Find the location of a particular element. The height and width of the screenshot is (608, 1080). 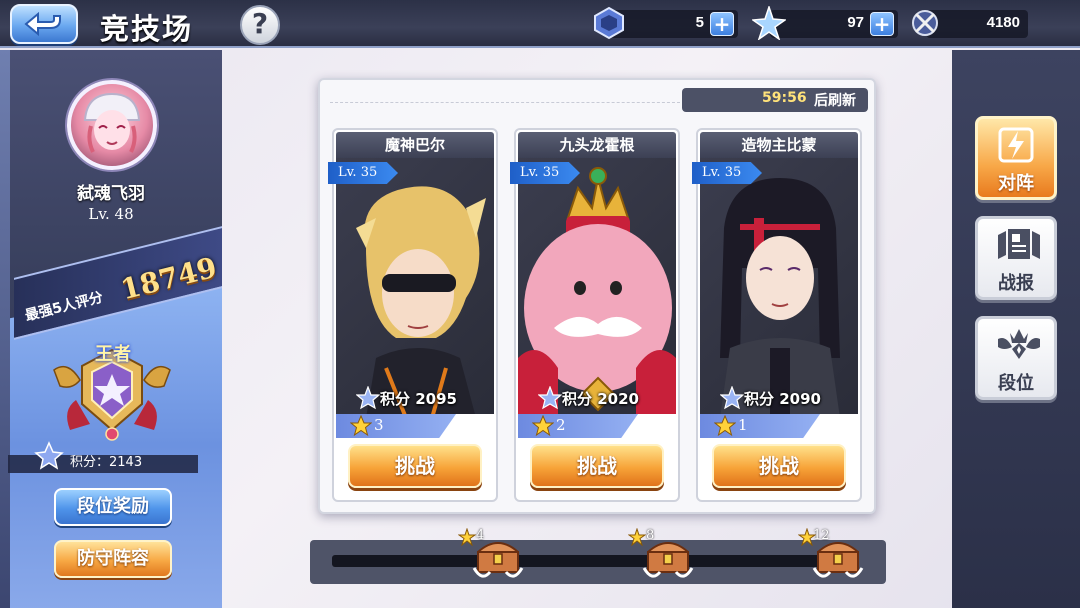

page-title: 竞技场 is located at coordinates (147, 29).